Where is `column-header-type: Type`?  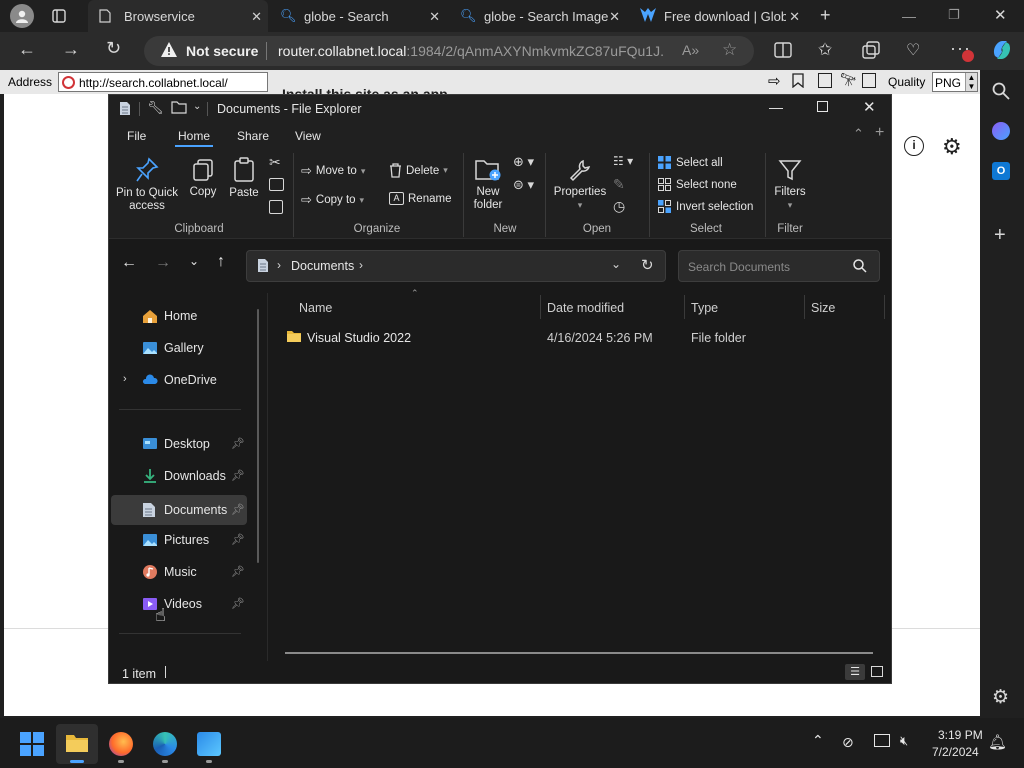
column-header-type: Type is located at coordinates (704, 308).